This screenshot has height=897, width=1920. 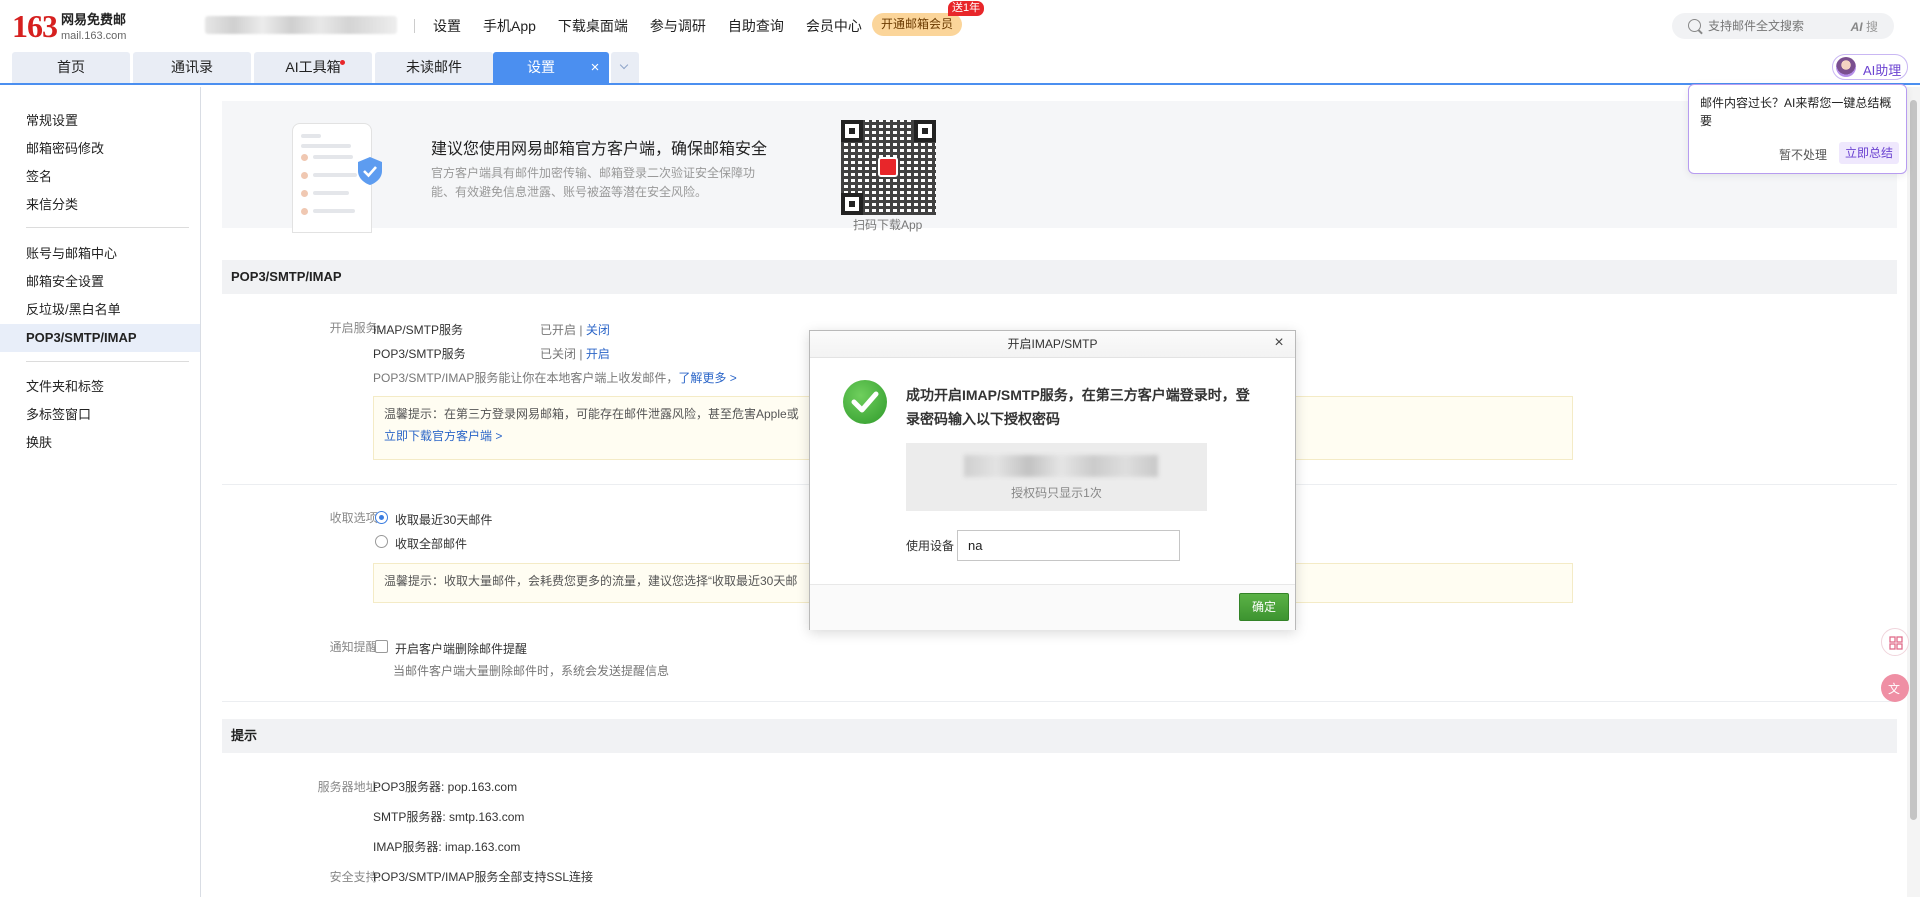 What do you see at coordinates (461, 648) in the screenshot?
I see `delete-reminder-label: 开启客户端删除邮件提醒` at bounding box center [461, 648].